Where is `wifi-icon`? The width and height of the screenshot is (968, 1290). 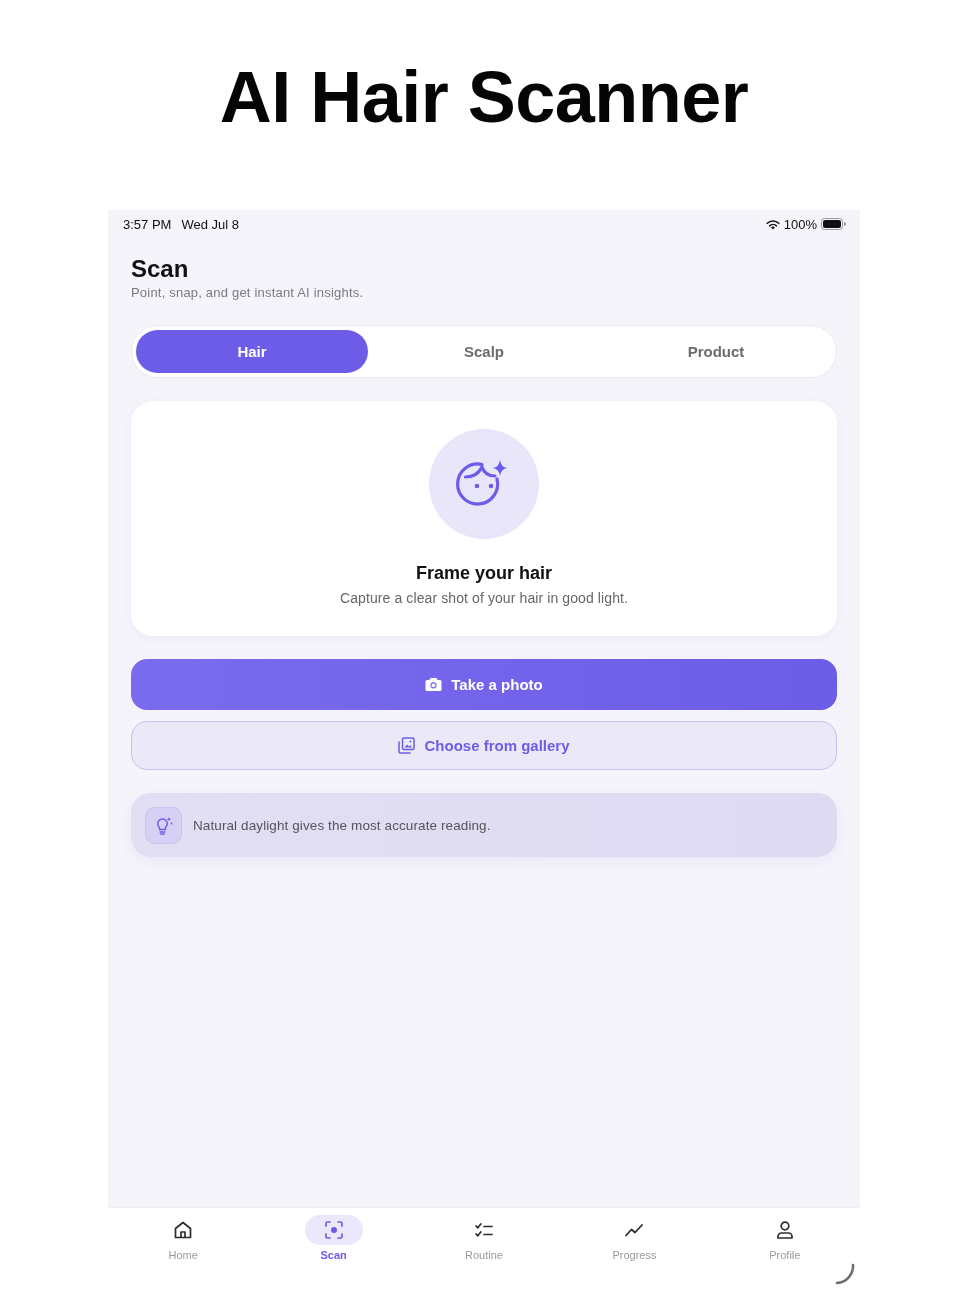 wifi-icon is located at coordinates (772, 224).